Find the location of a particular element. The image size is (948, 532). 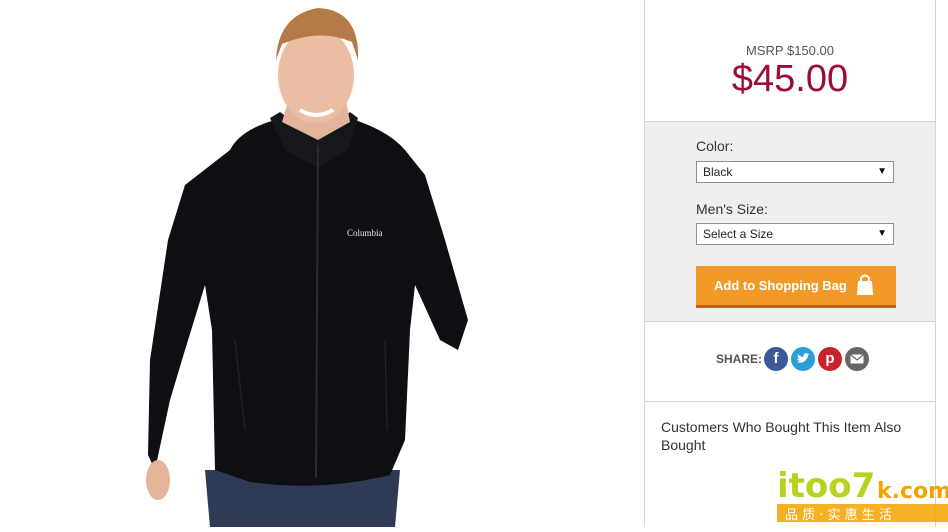

brand-logo: Columbia is located at coordinates (365, 233).